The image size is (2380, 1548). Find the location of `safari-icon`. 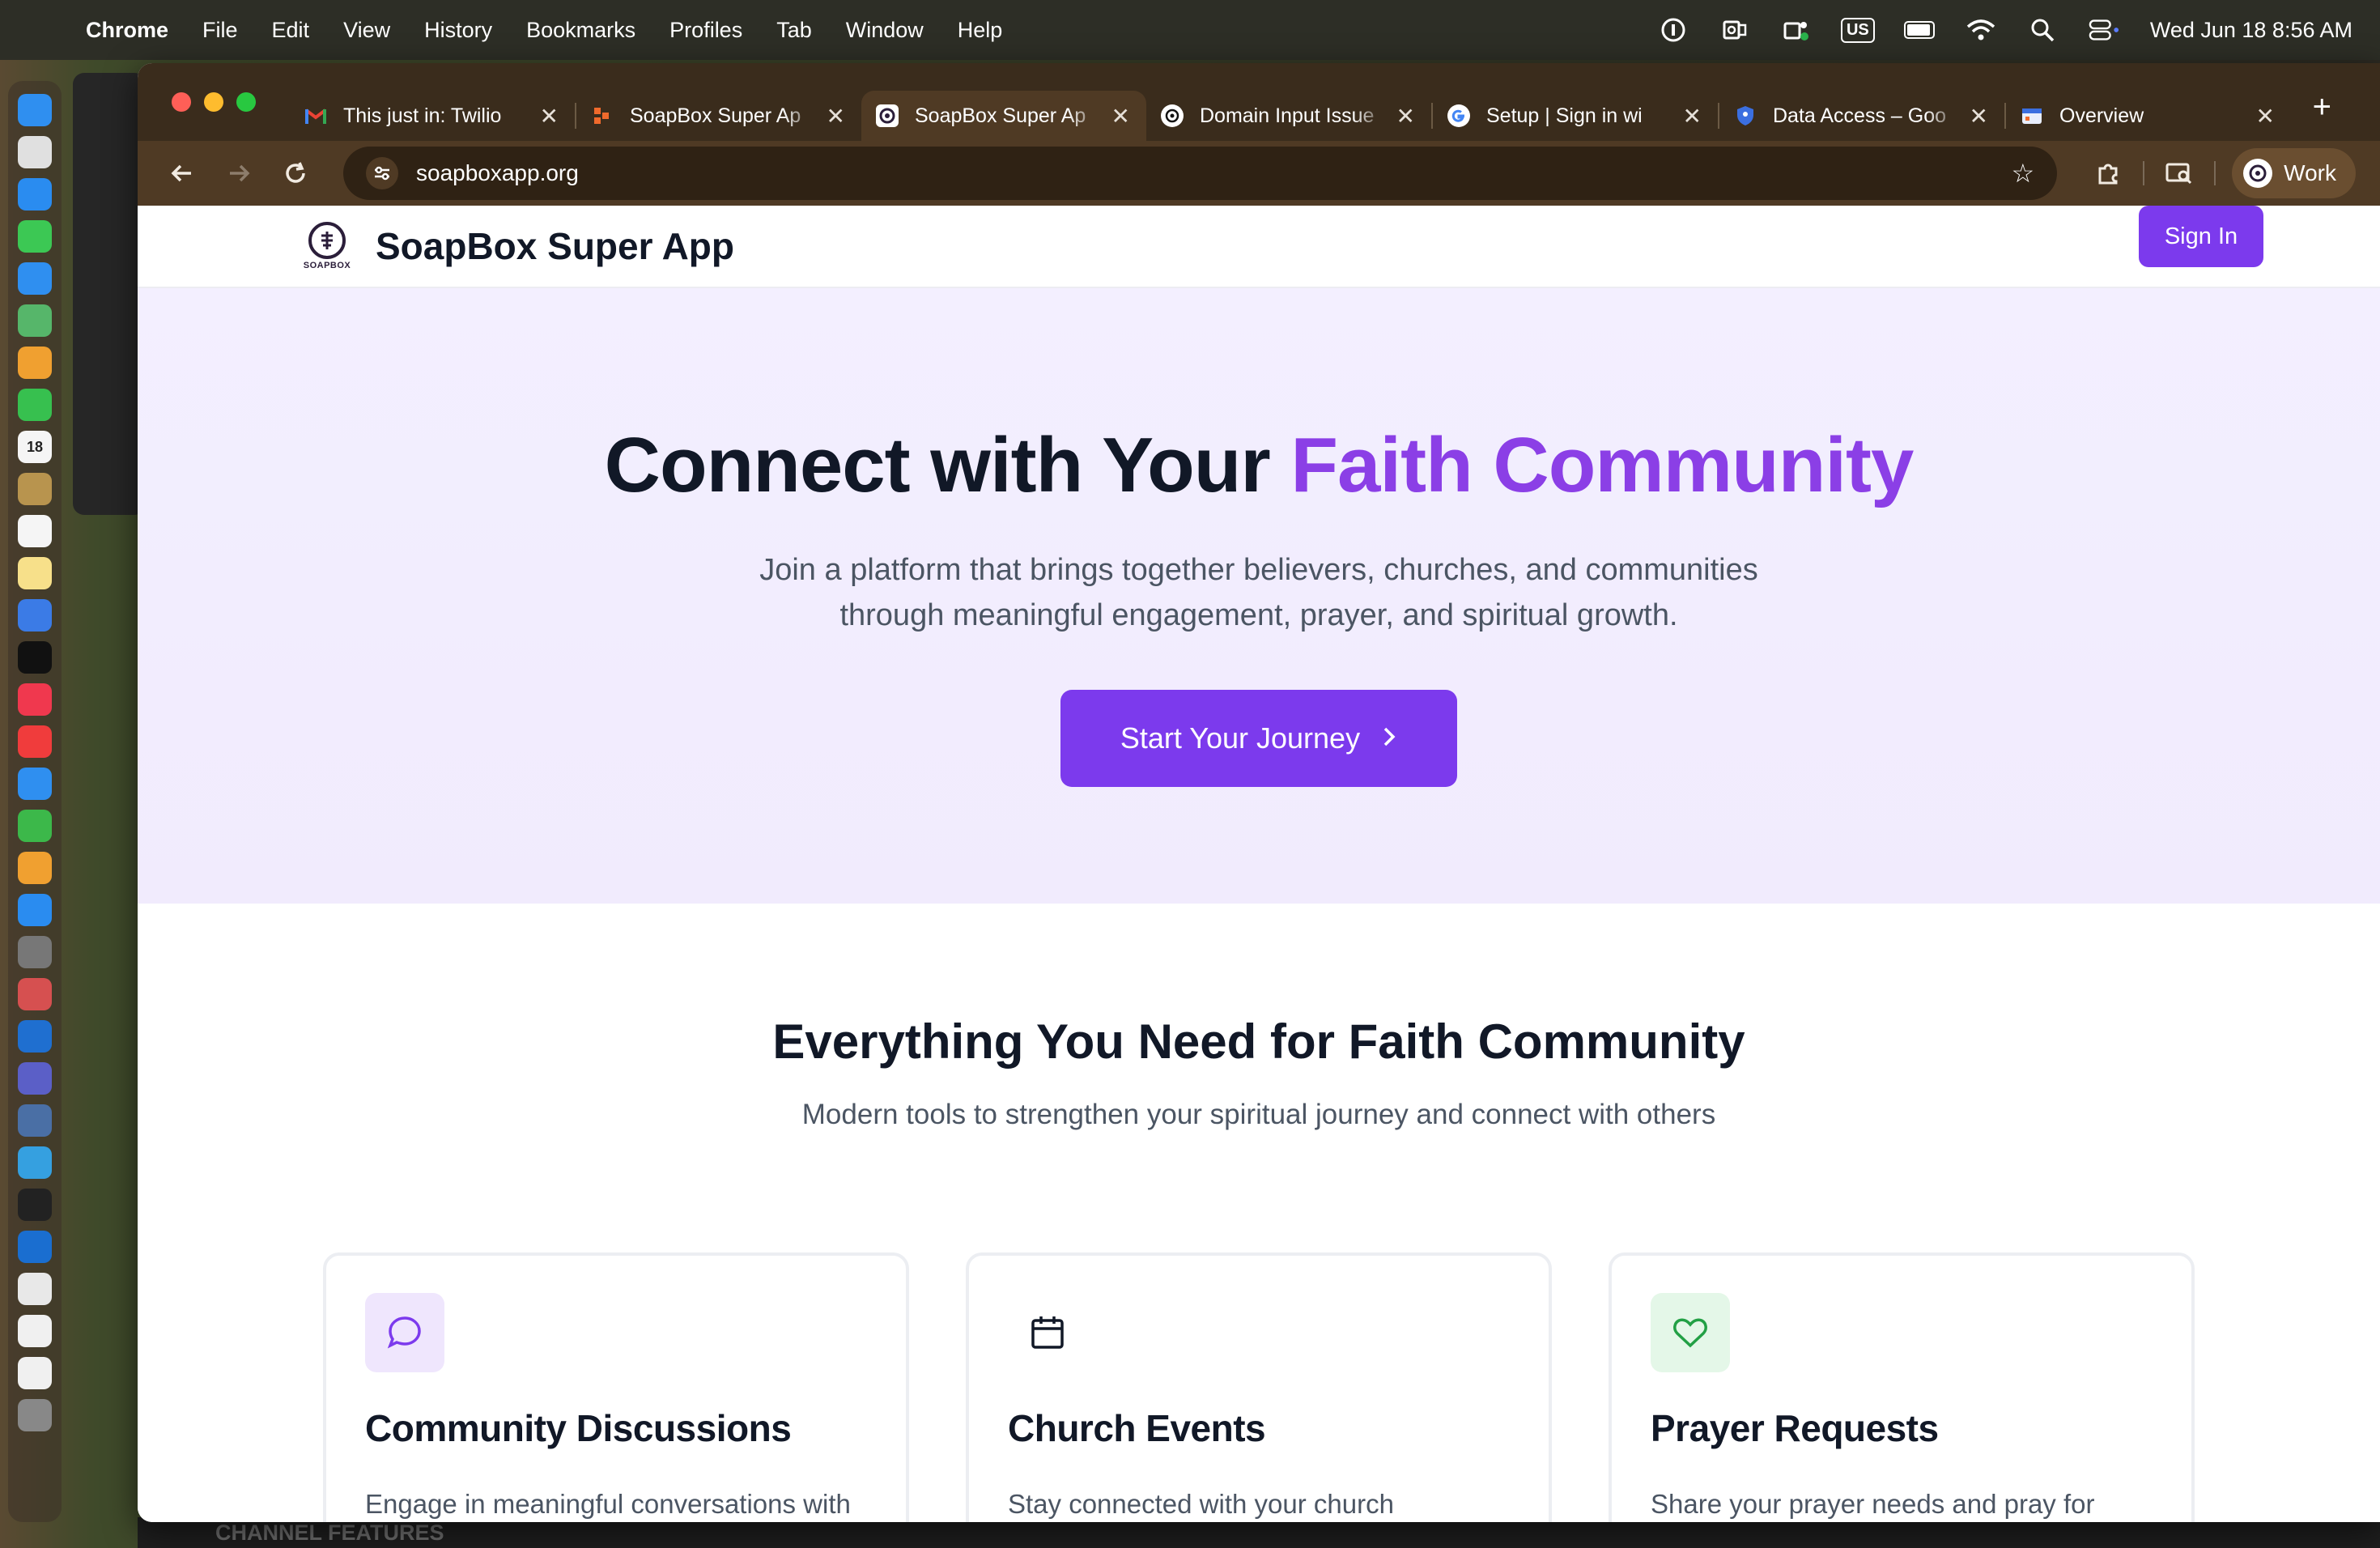

safari-icon is located at coordinates (35, 194).